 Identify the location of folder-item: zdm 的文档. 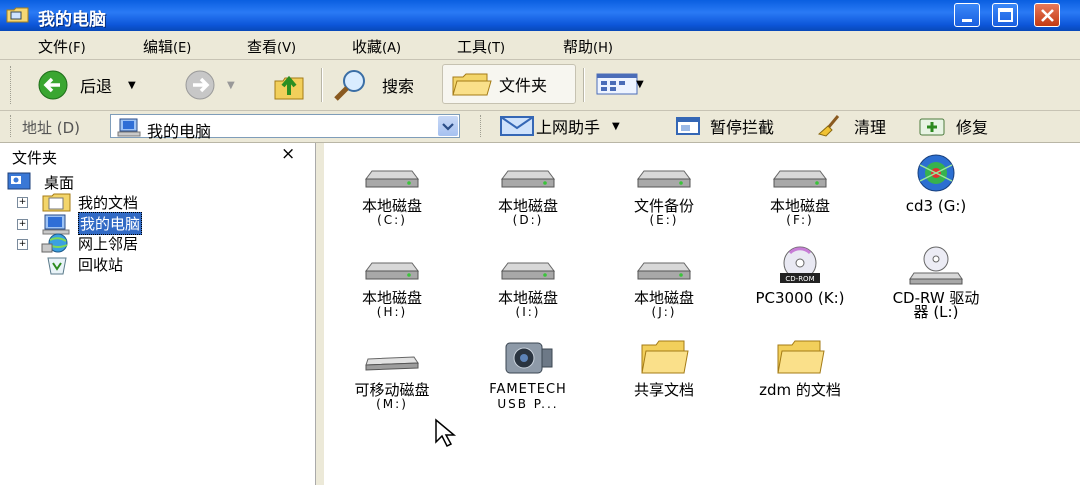
(800, 368).